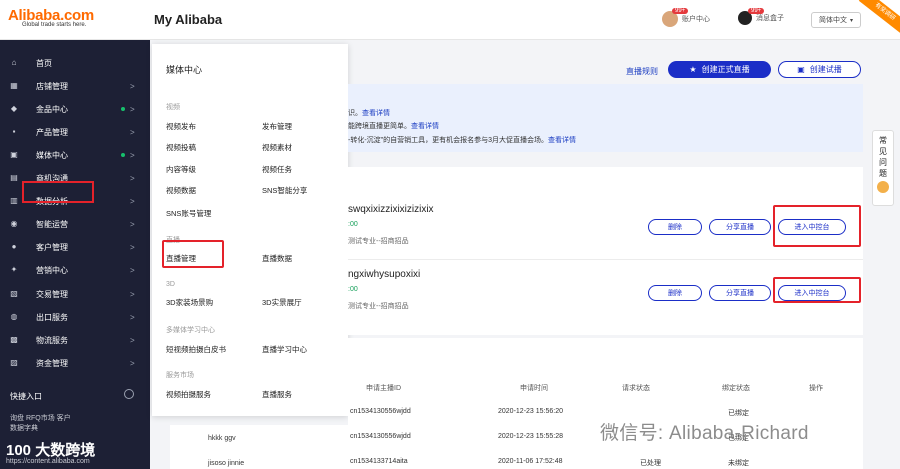 This screenshot has height=469, width=900. Describe the element at coordinates (75, 317) in the screenshot. I see `sidebar-item: ◍ 出口服务 >` at that location.